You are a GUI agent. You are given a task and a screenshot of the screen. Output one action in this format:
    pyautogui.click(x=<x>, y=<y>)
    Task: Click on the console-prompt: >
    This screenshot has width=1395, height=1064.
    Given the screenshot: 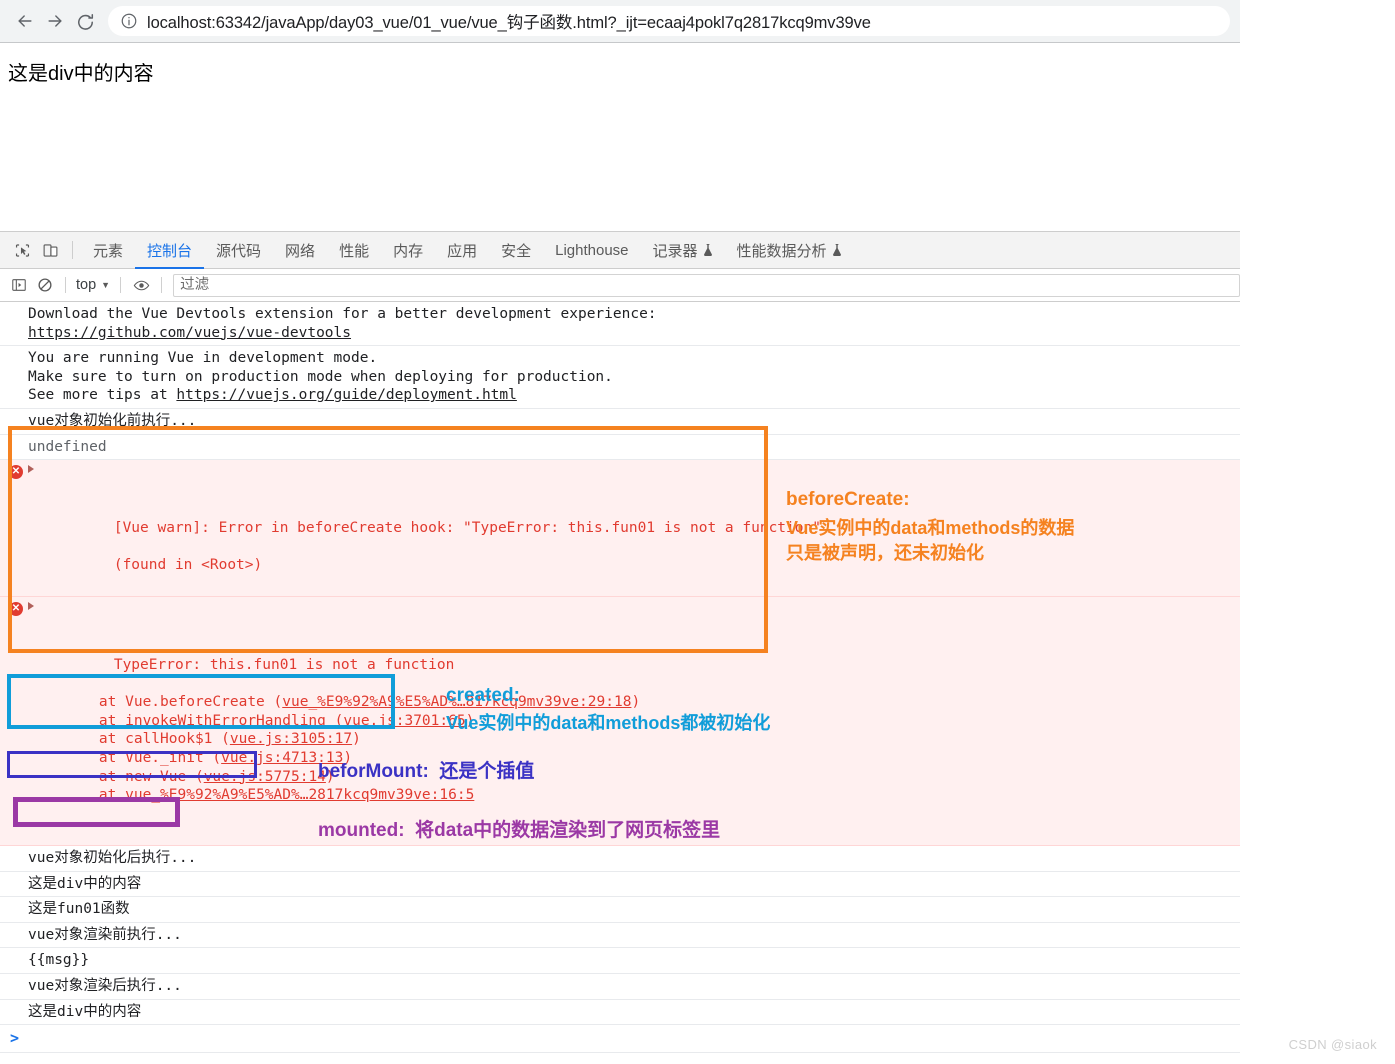 What is the action you would take?
    pyautogui.click(x=620, y=1039)
    